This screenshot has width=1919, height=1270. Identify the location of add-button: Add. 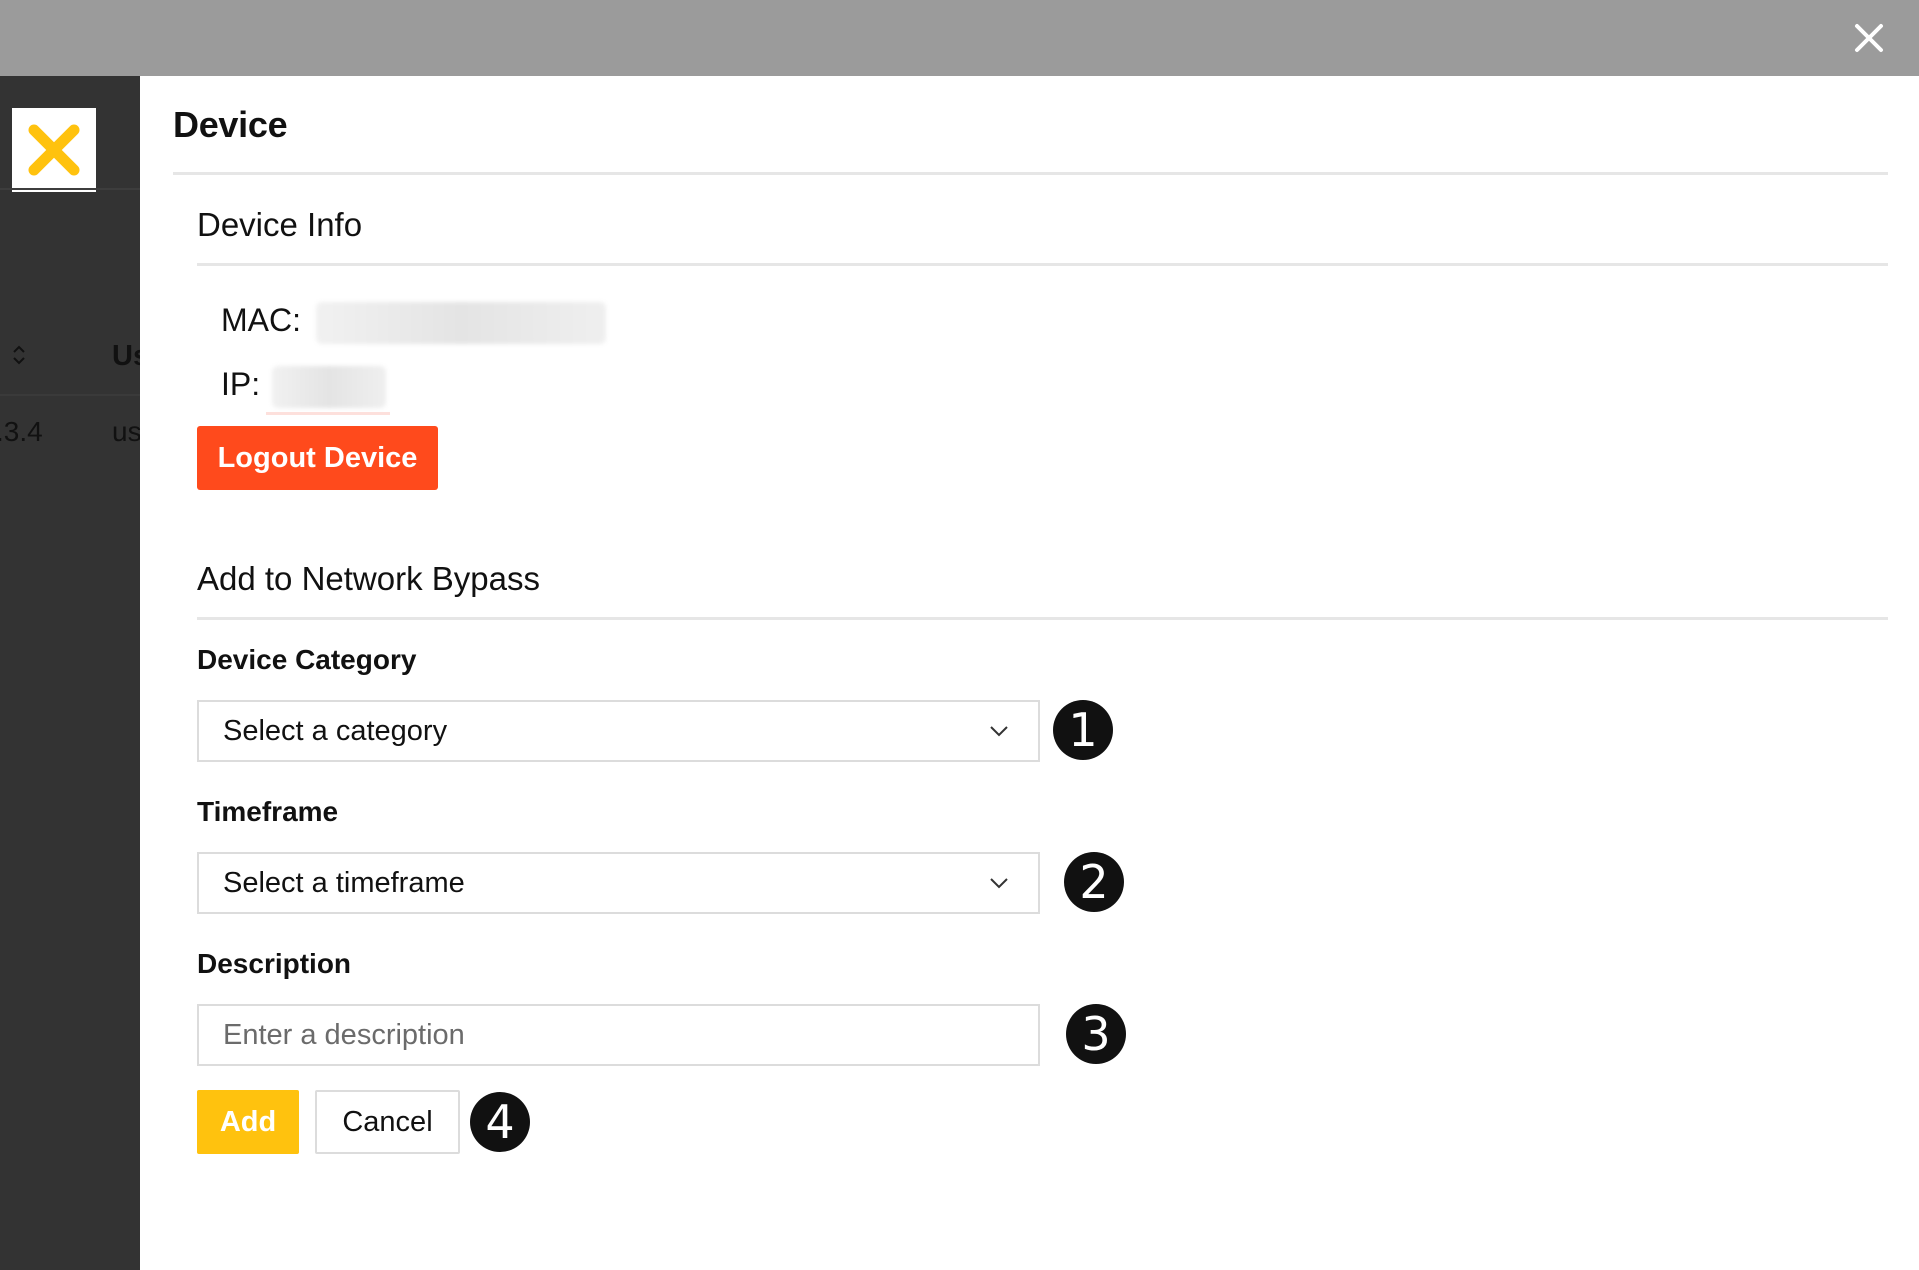
(248, 1122).